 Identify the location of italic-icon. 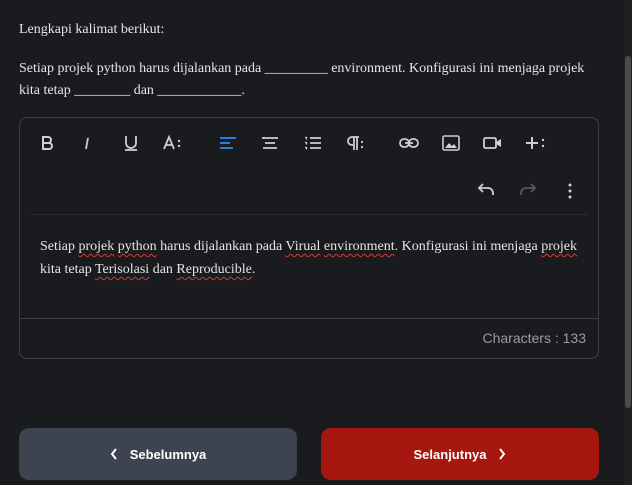
(89, 143).